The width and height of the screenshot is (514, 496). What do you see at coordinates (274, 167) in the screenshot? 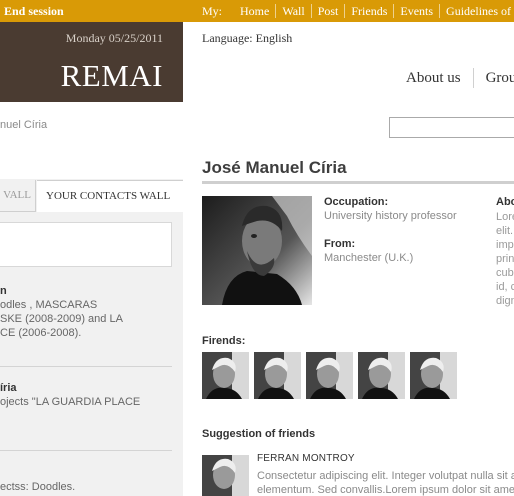
I see `profile-name: José Manuel Círia` at bounding box center [274, 167].